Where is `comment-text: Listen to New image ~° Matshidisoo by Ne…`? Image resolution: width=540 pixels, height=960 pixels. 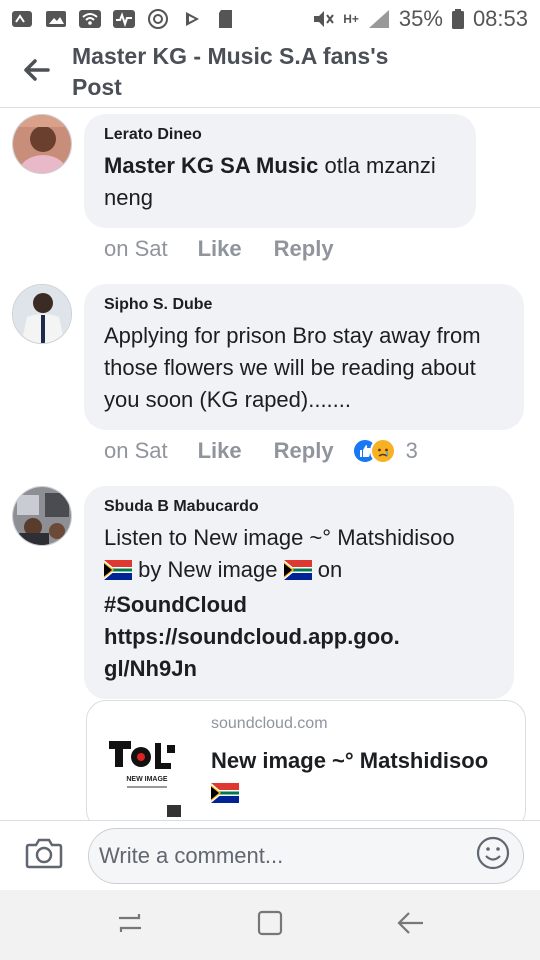
comment-text: Listen to New image ~° Matshidisoo by Ne… is located at coordinates (299, 603).